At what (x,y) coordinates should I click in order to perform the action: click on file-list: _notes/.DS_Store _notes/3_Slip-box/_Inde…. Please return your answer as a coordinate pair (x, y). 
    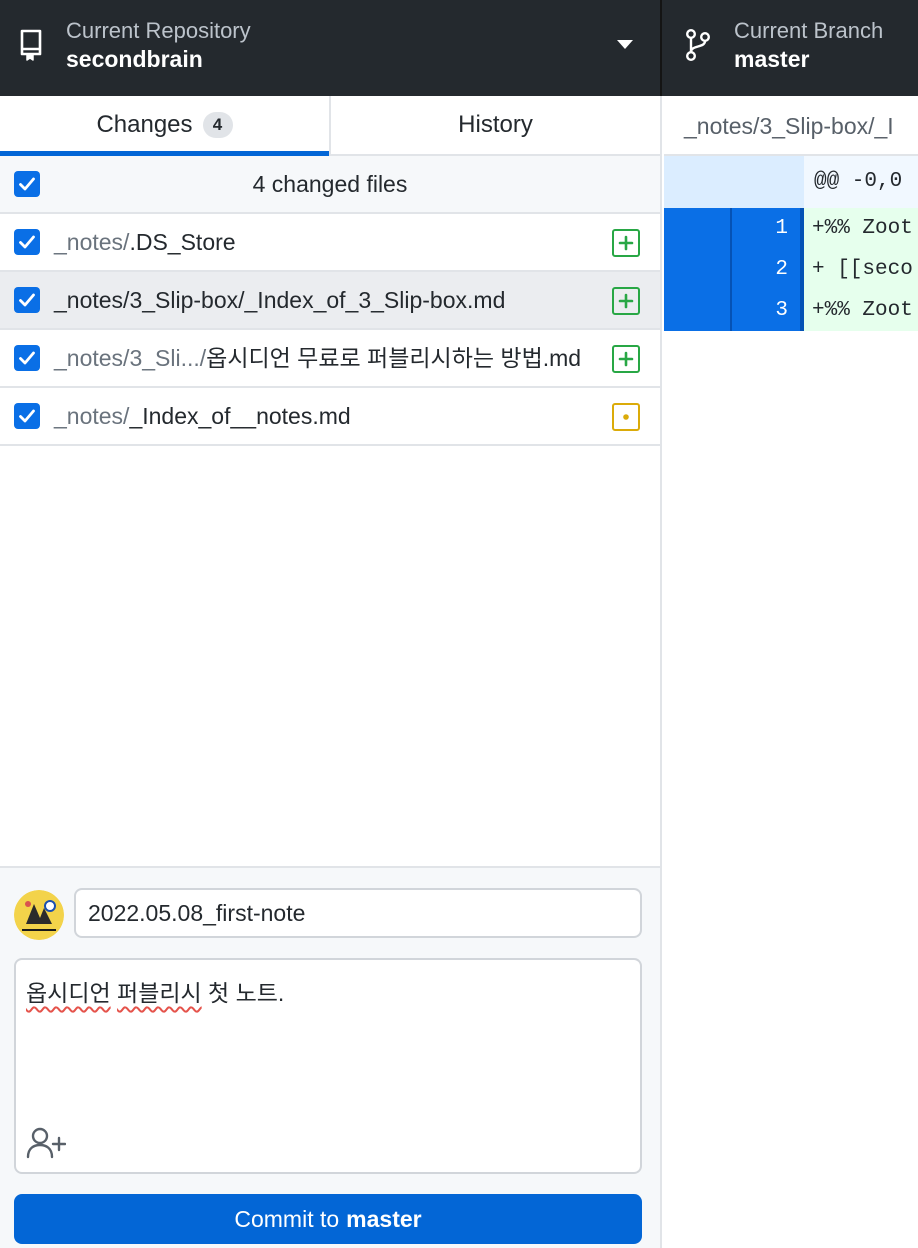
    Looking at the image, I should click on (330, 330).